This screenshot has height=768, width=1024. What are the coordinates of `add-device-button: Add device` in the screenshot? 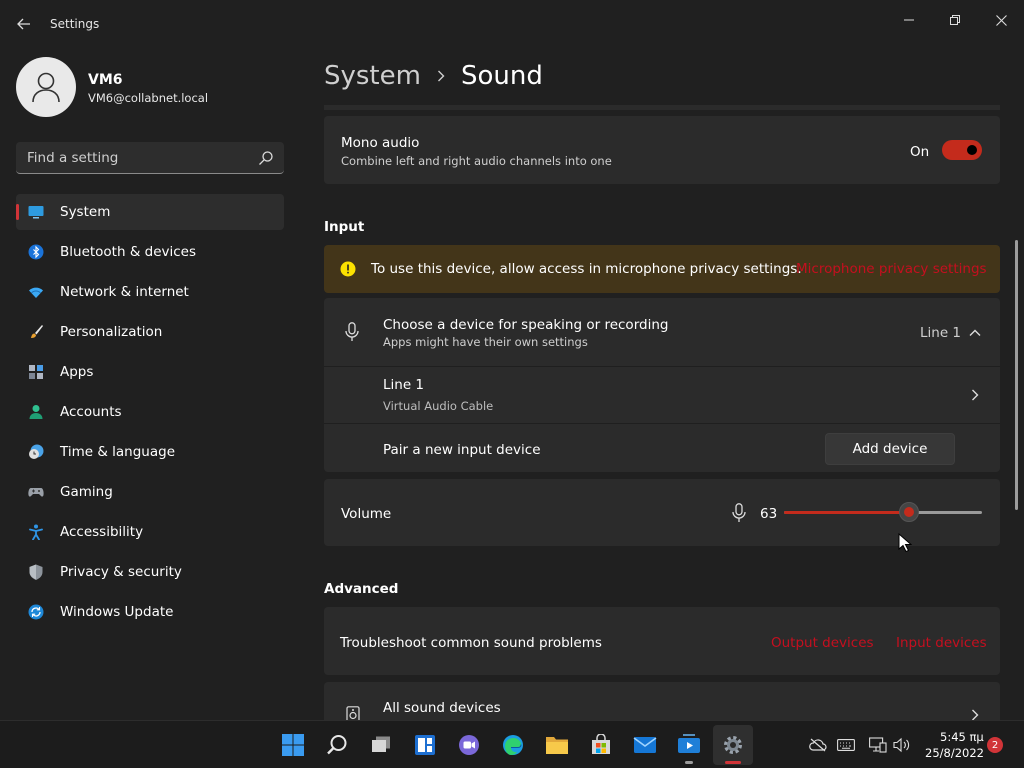 It's located at (890, 449).